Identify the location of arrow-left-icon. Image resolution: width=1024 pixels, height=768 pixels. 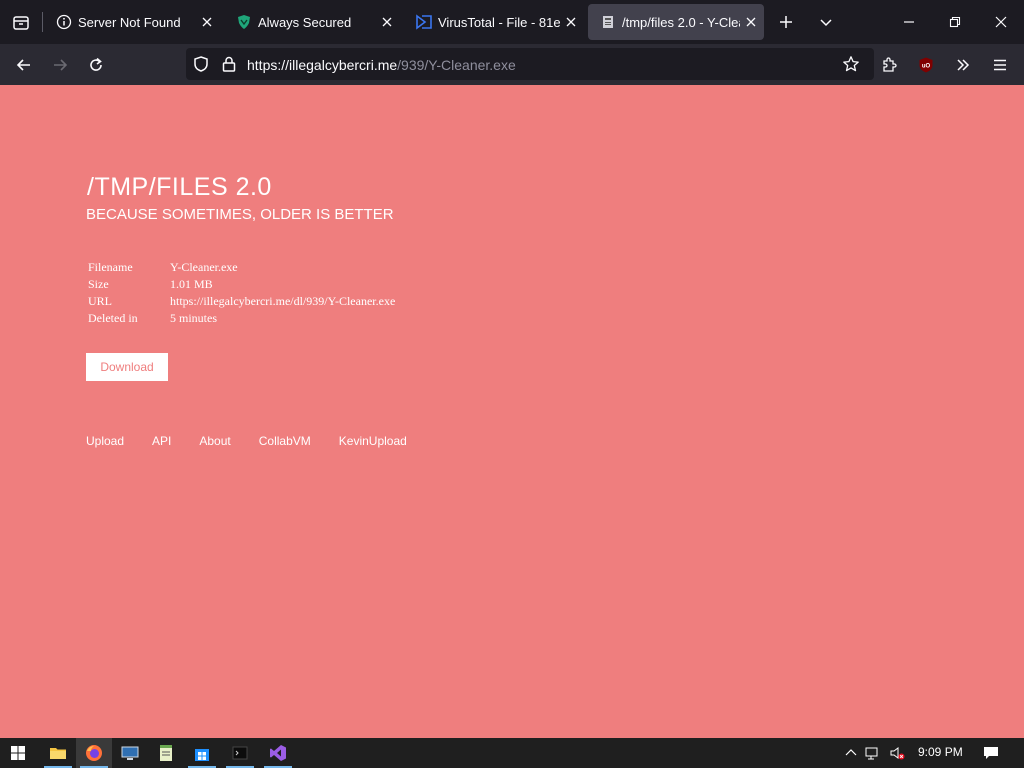
(23, 65).